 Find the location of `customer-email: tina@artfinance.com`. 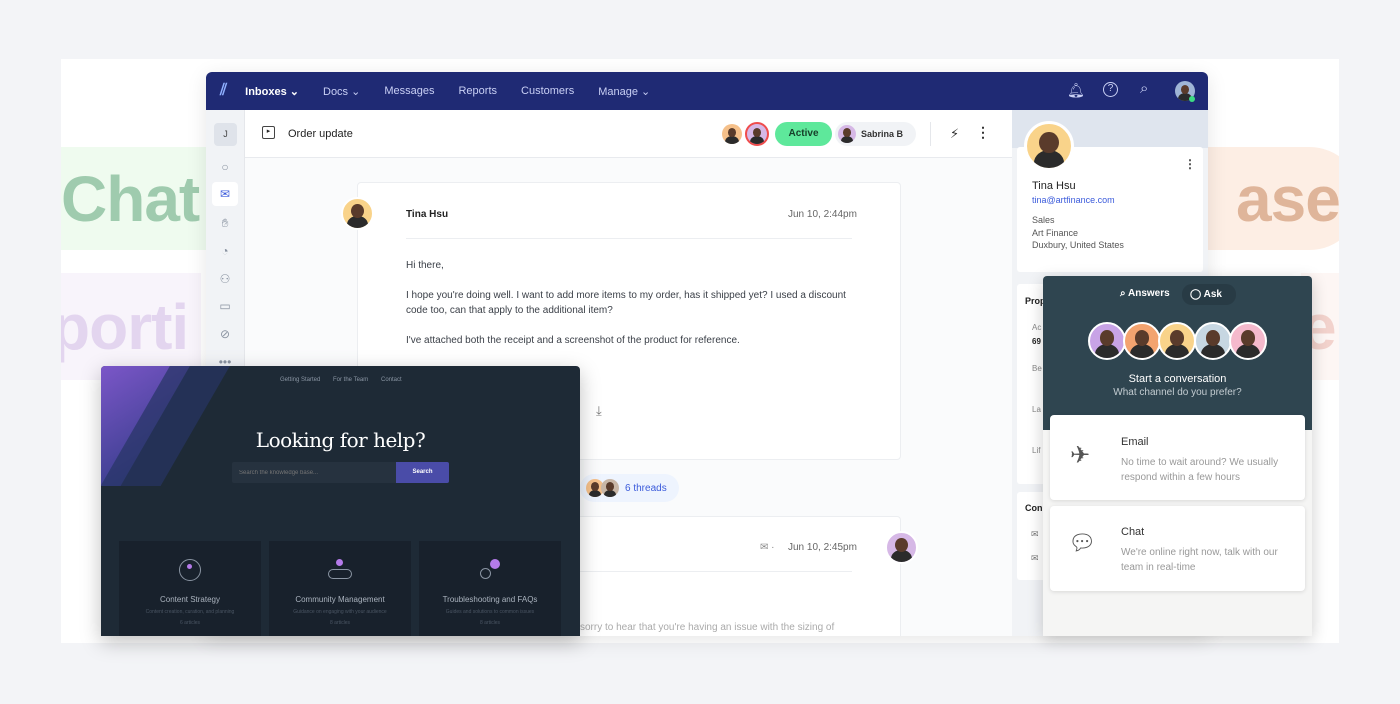

customer-email: tina@artfinance.com is located at coordinates (1073, 200).